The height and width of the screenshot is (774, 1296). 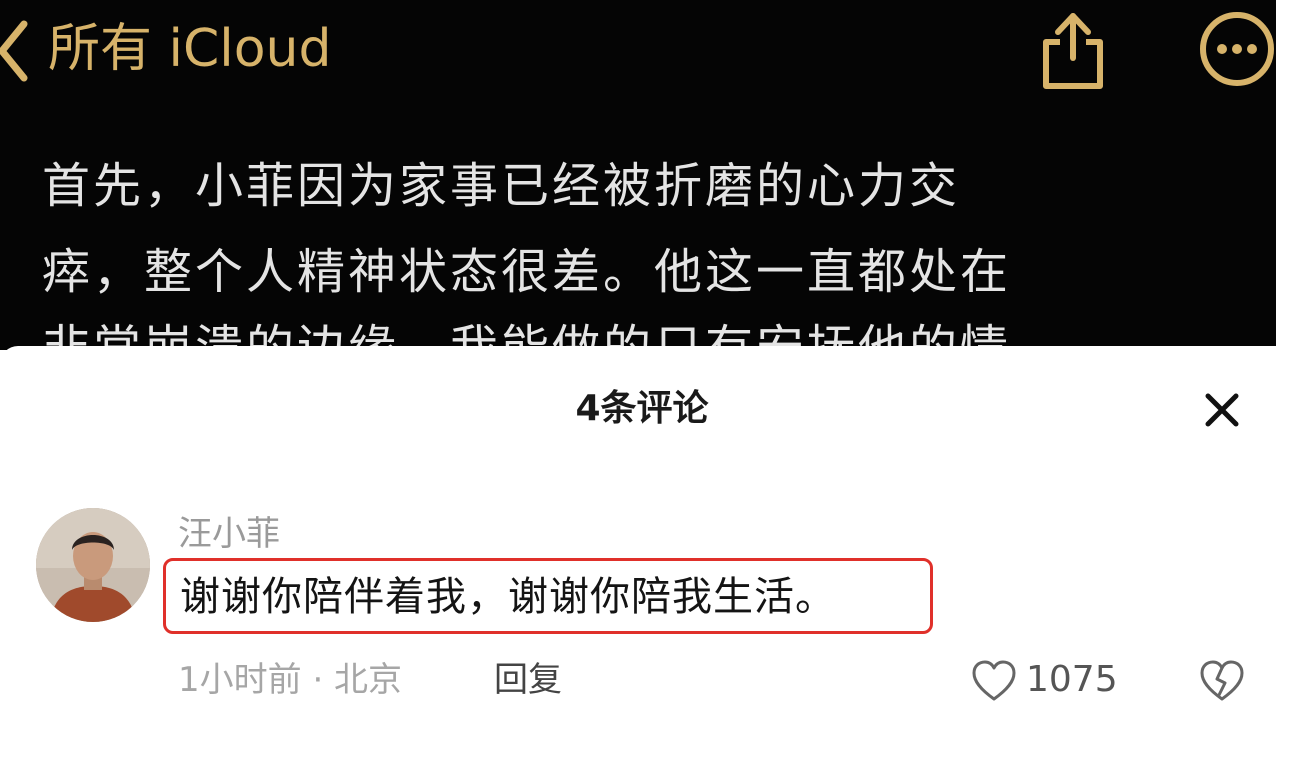 I want to click on avatar-image, so click(x=93, y=565).